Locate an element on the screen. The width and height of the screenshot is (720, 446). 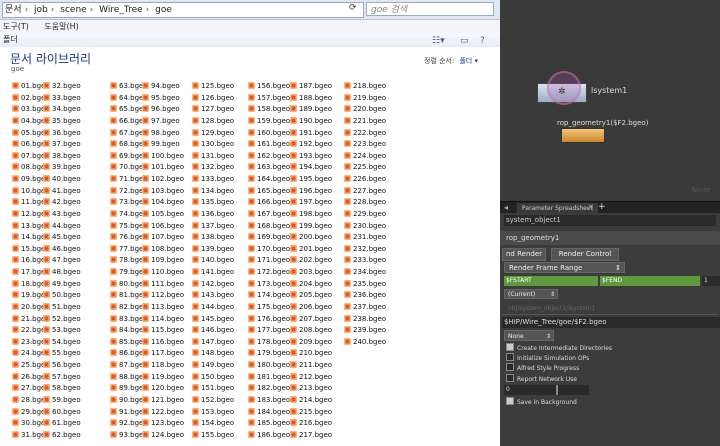
file-item: 119.bgeo is located at coordinates (163, 378).